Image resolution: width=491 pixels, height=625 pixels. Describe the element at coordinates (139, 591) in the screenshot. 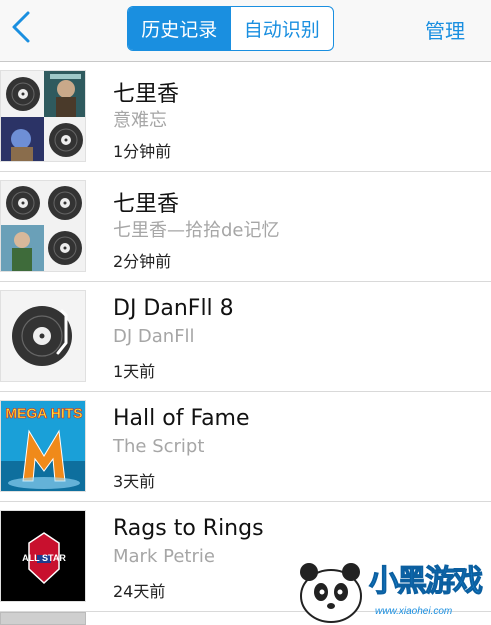

I see `timestamp: 24天前` at that location.